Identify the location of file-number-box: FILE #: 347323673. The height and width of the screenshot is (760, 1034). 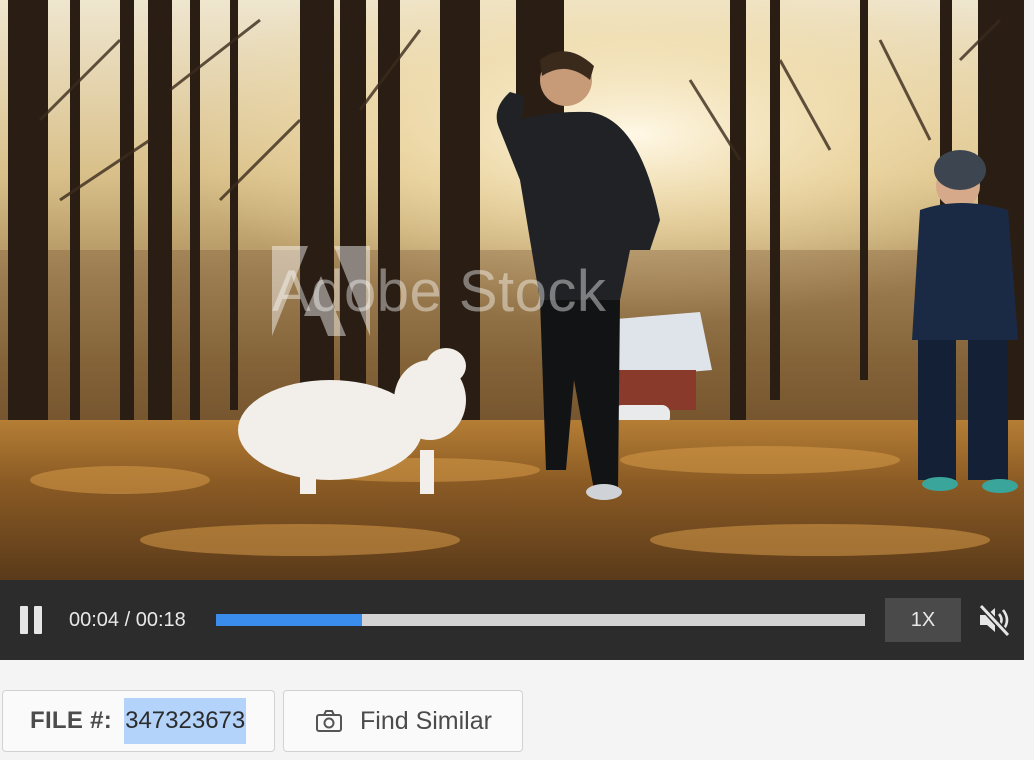
(138, 721).